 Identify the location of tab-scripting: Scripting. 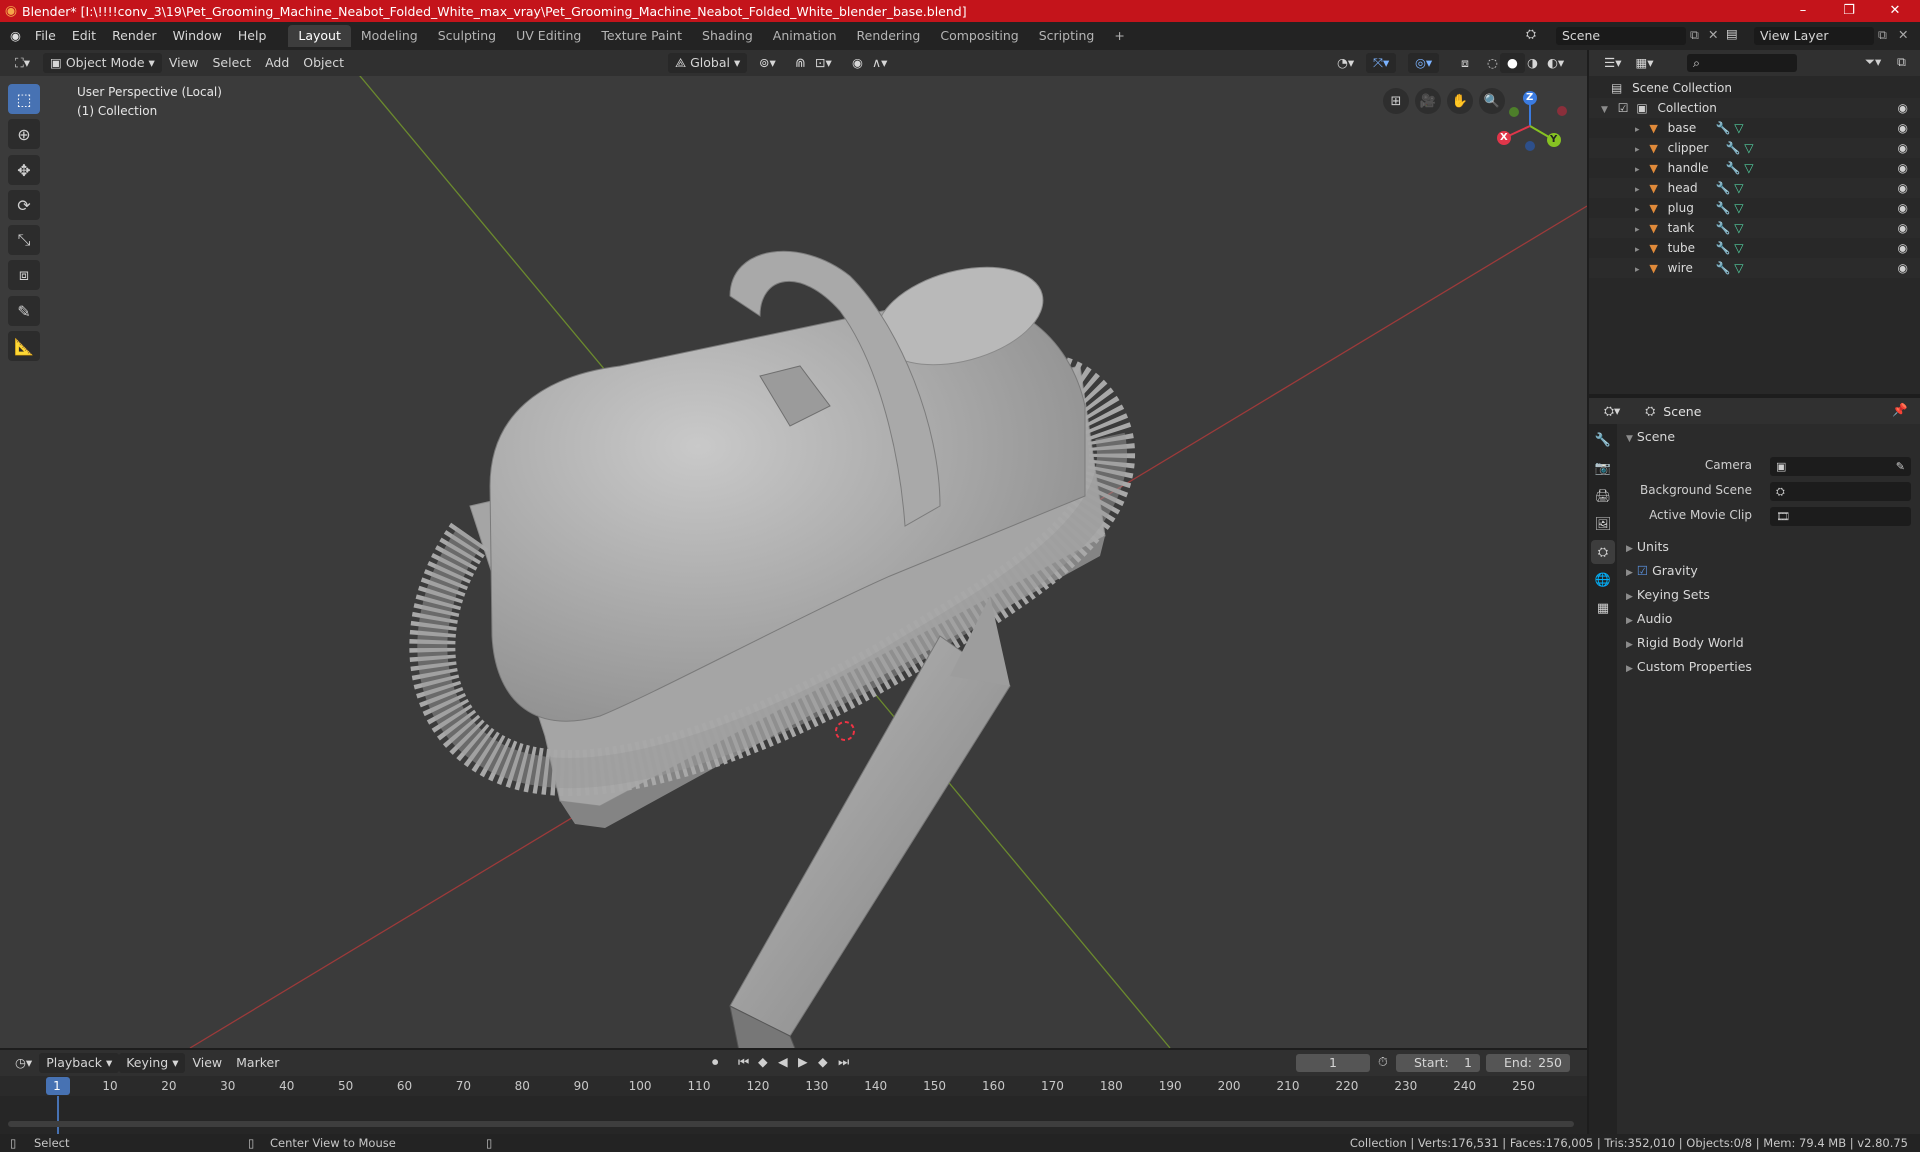
(1067, 36).